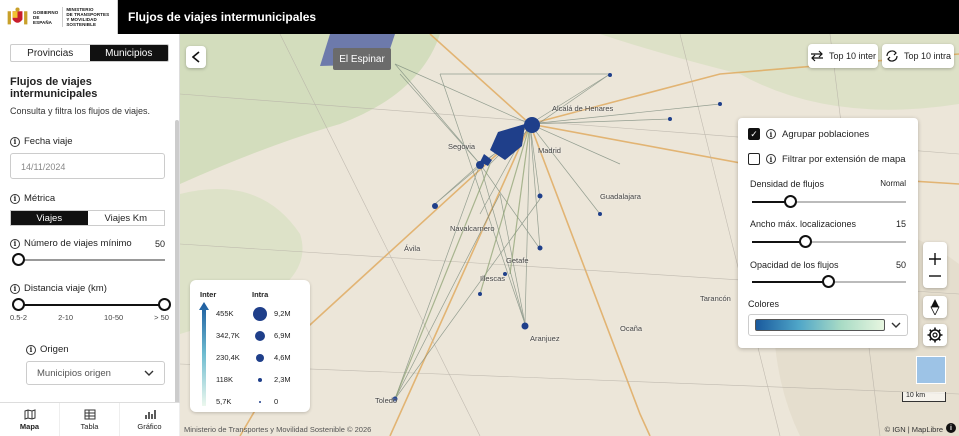 Image resolution: width=959 pixels, height=436 pixels. I want to click on place-label: Madrid, so click(549, 150).